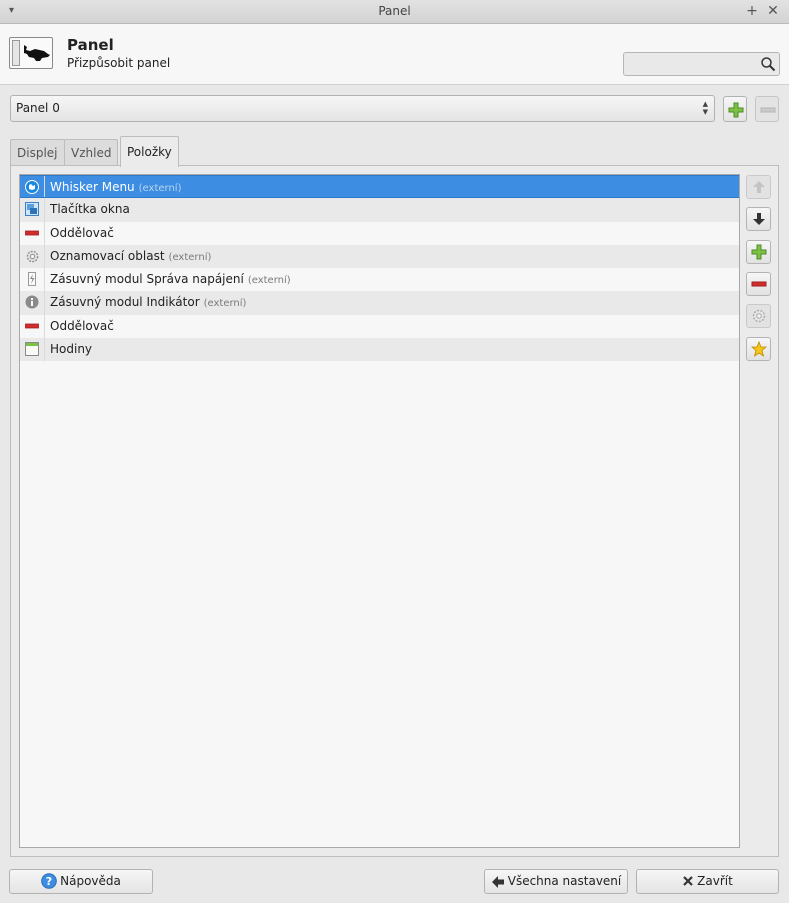 Image resolution: width=789 pixels, height=903 pixels. I want to click on close-button-label: Zavřít, so click(715, 881).